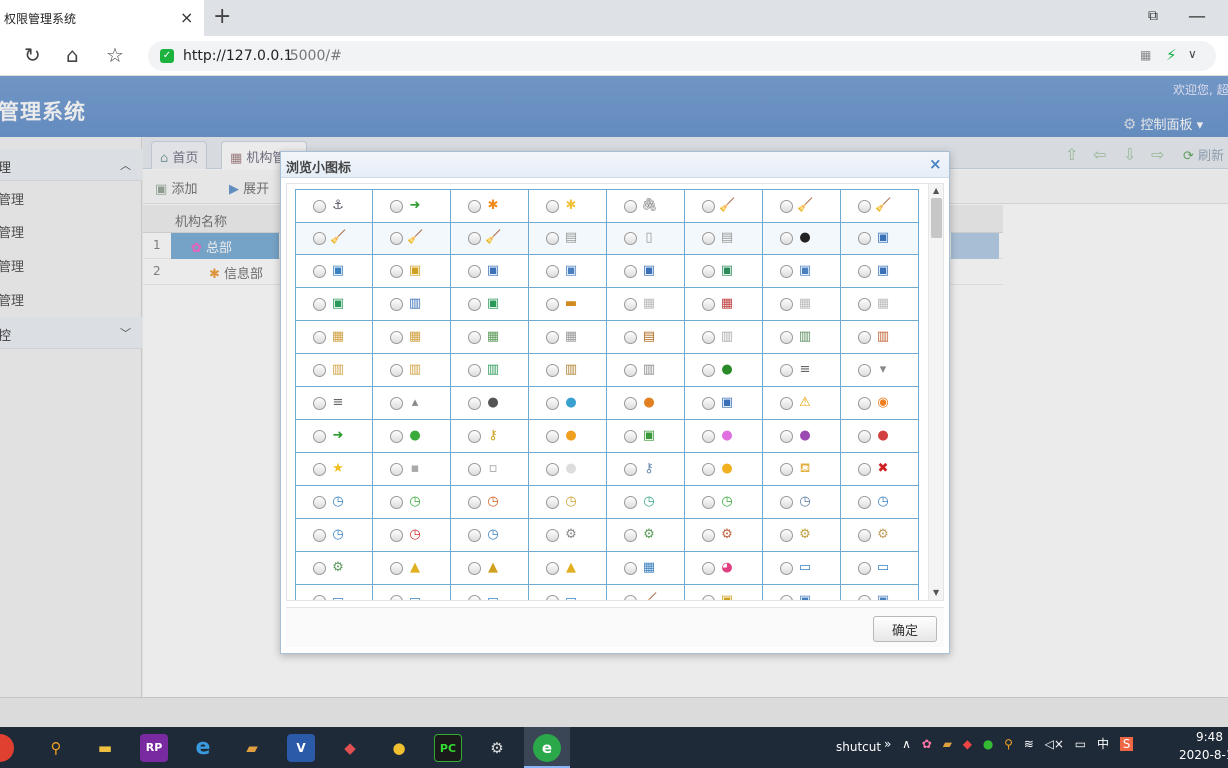 The image size is (1228, 768). Describe the element at coordinates (1103, 744) in the screenshot. I see `input-language: 中` at that location.